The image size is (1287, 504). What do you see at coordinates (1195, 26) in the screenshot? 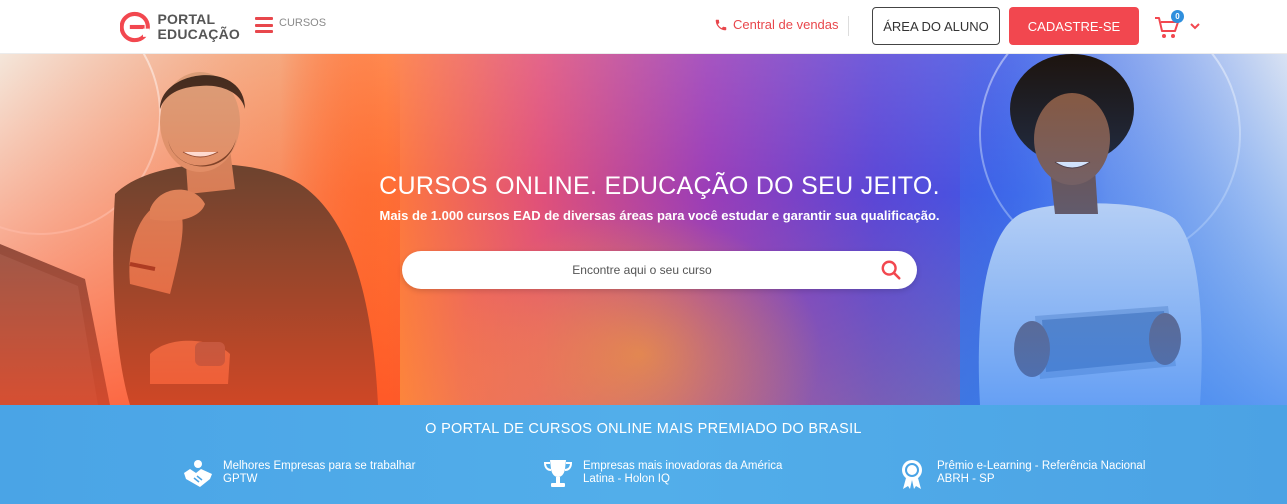
I see `chevron-down-icon` at bounding box center [1195, 26].